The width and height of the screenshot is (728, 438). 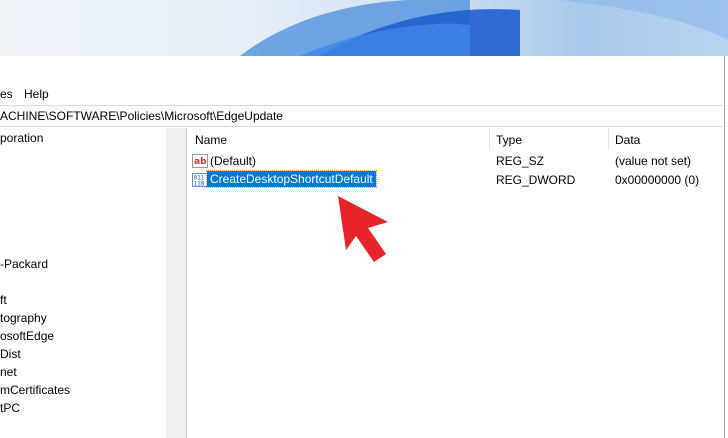 I want to click on value-type: REG_SZ, so click(x=520, y=161).